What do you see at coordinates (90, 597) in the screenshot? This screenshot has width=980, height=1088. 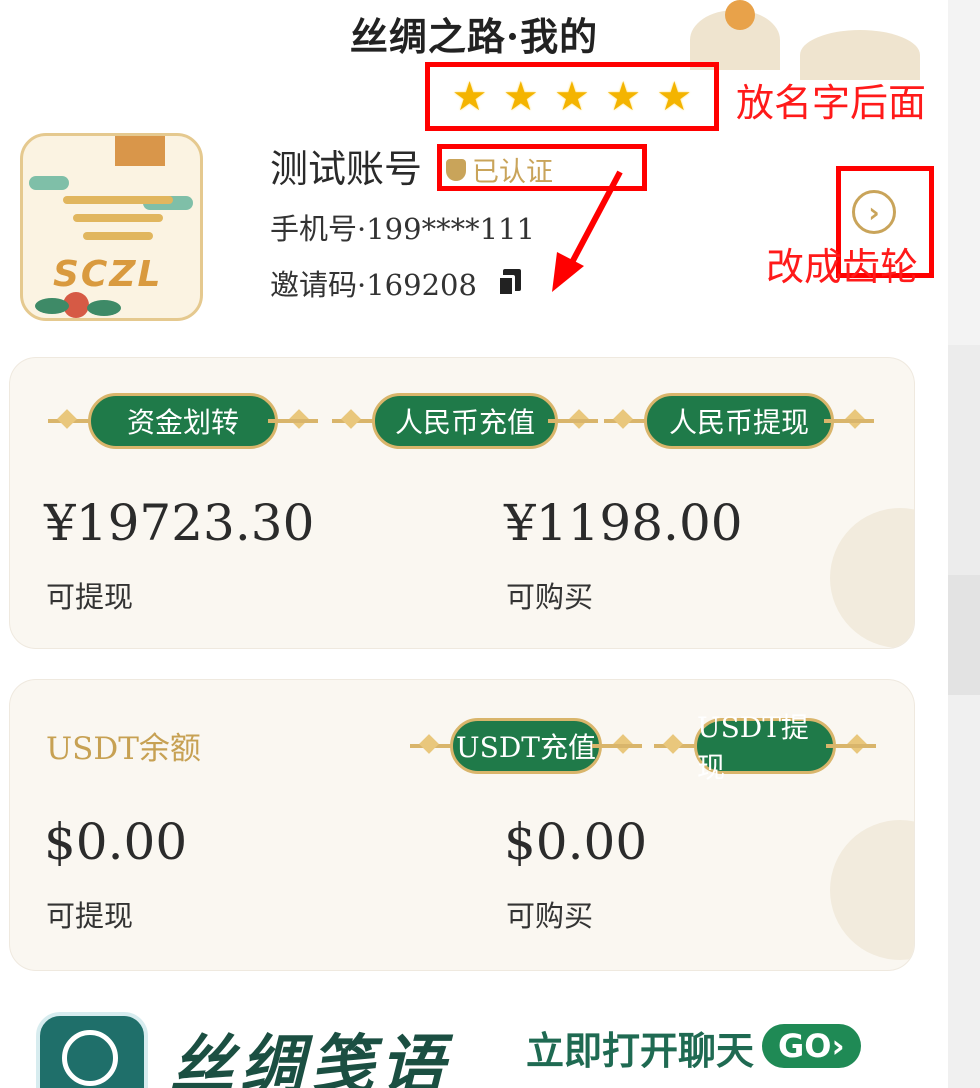 I see `rmb-withdrawable-label: 可提现` at bounding box center [90, 597].